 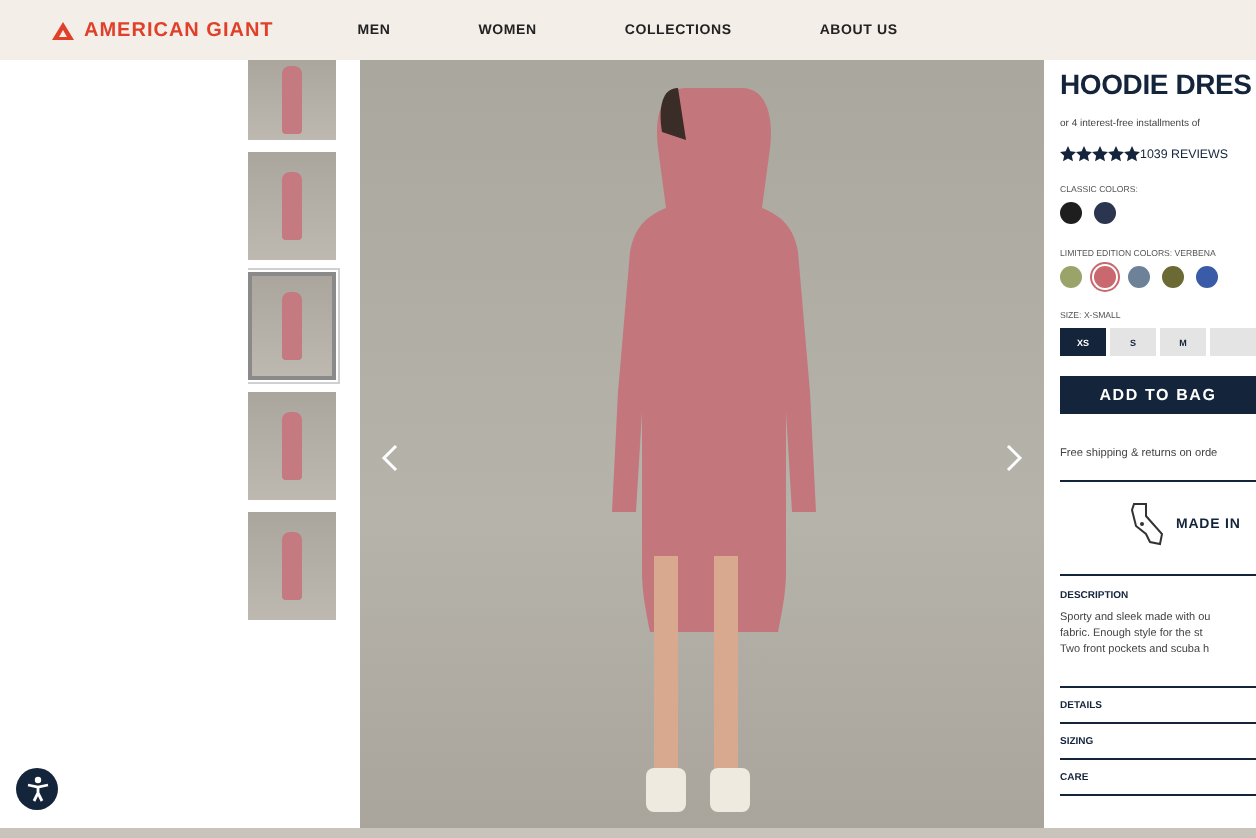 What do you see at coordinates (1156, 84) in the screenshot?
I see `product-title: HOODIE DRES` at bounding box center [1156, 84].